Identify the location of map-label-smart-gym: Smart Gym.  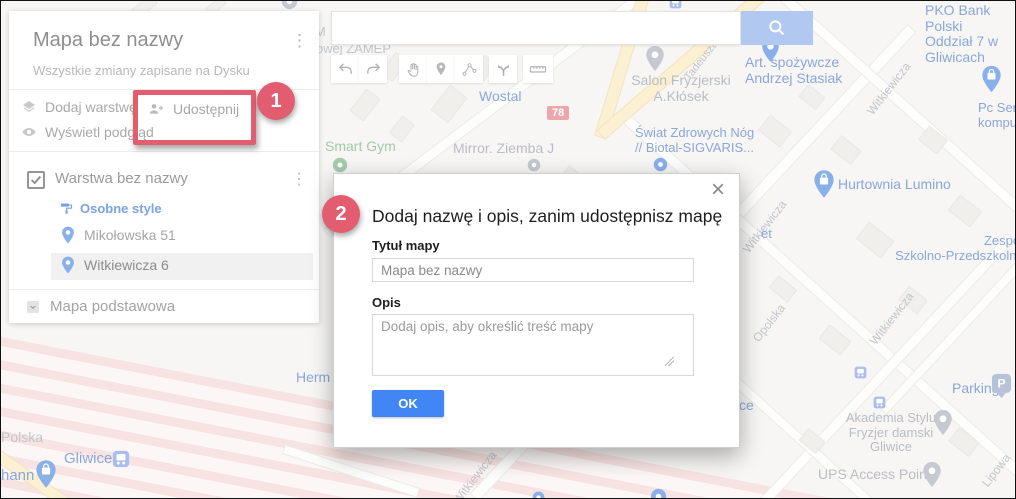
(360, 146).